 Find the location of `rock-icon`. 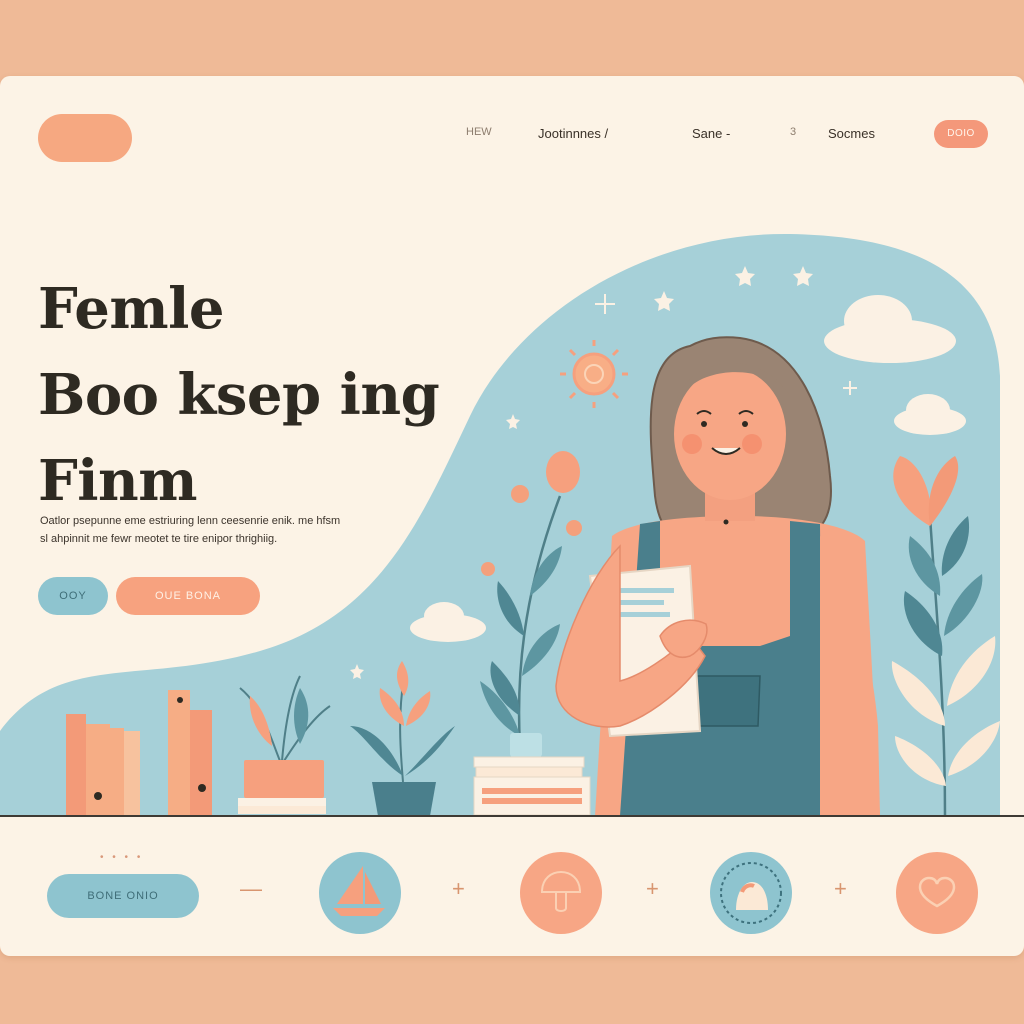

rock-icon is located at coordinates (751, 893).